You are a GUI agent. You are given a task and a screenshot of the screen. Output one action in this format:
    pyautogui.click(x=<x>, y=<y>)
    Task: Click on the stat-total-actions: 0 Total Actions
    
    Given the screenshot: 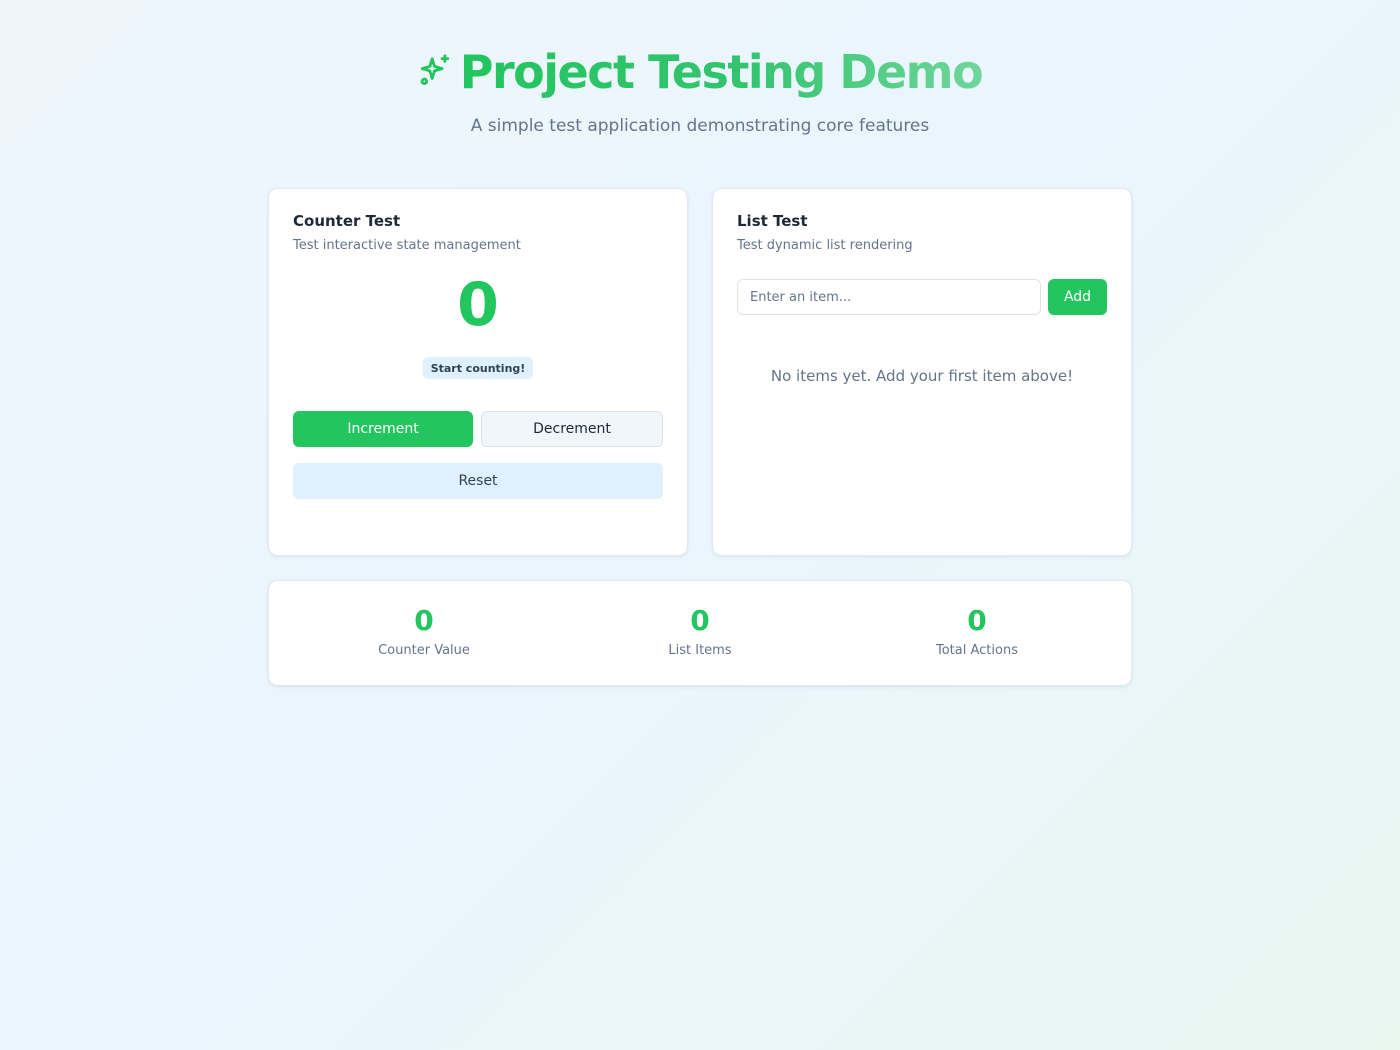 What is the action you would take?
    pyautogui.click(x=977, y=630)
    